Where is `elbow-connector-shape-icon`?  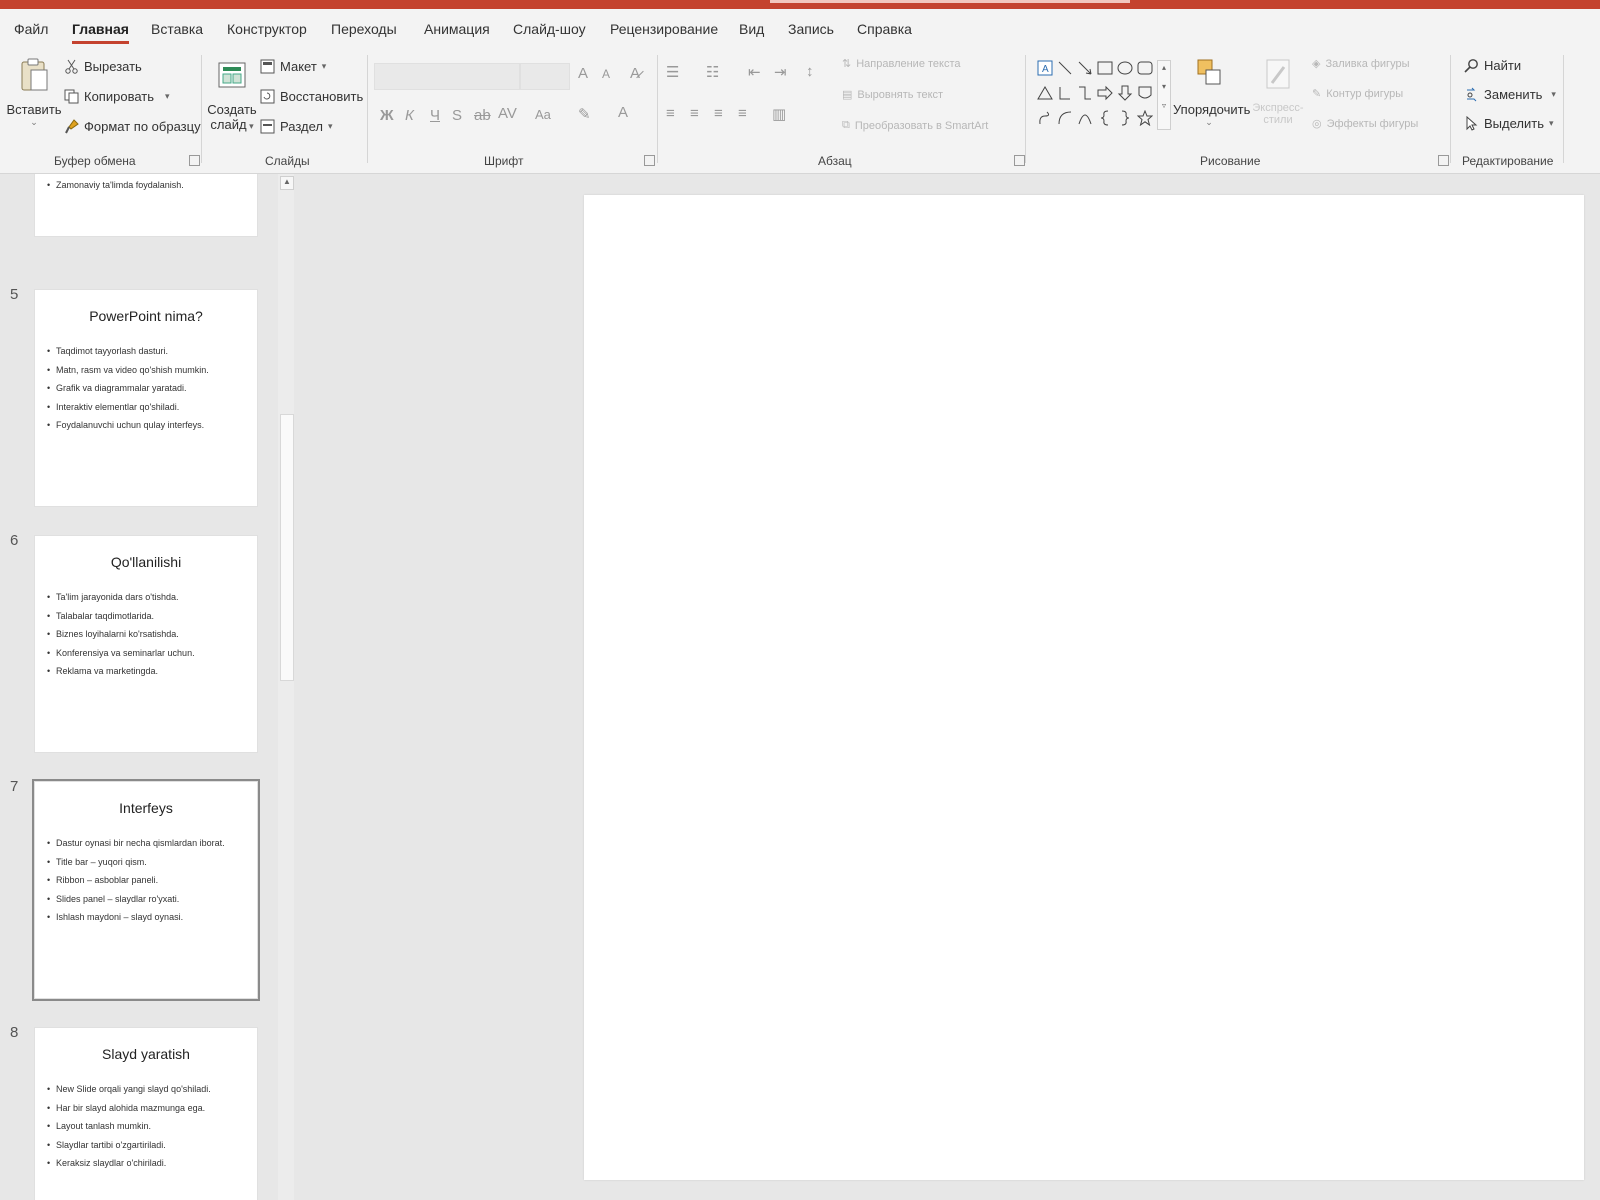 elbow-connector-shape-icon is located at coordinates (1065, 93).